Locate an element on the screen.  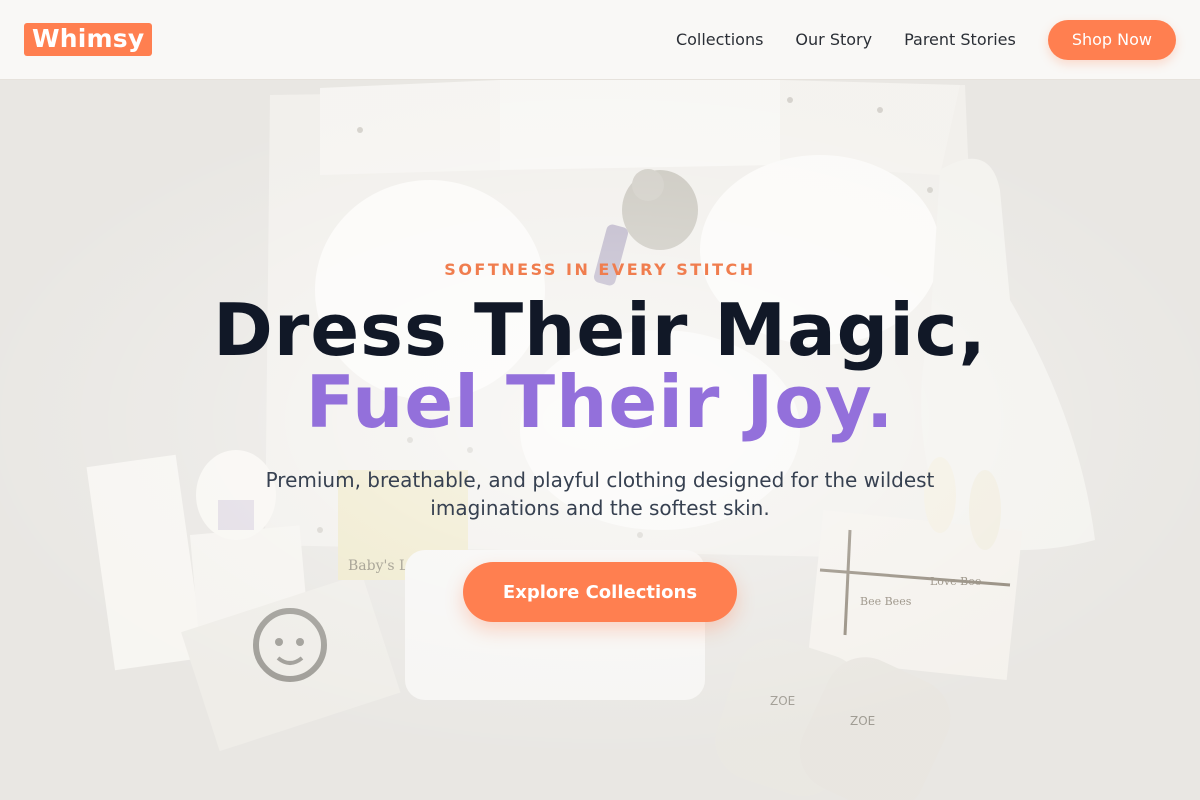
brand-logo: Whimsy is located at coordinates (88, 39).